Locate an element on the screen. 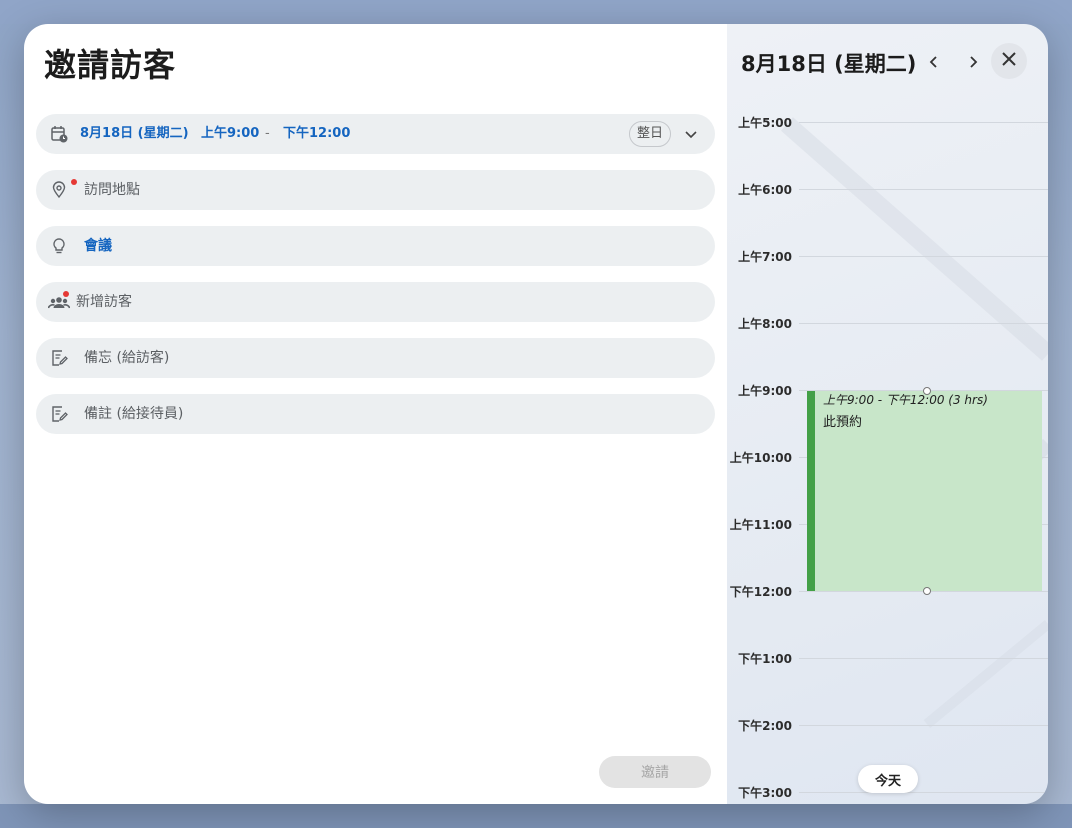 This screenshot has height=828, width=1072. memo-staff-field: 備註 (給接待員) is located at coordinates (375, 414).